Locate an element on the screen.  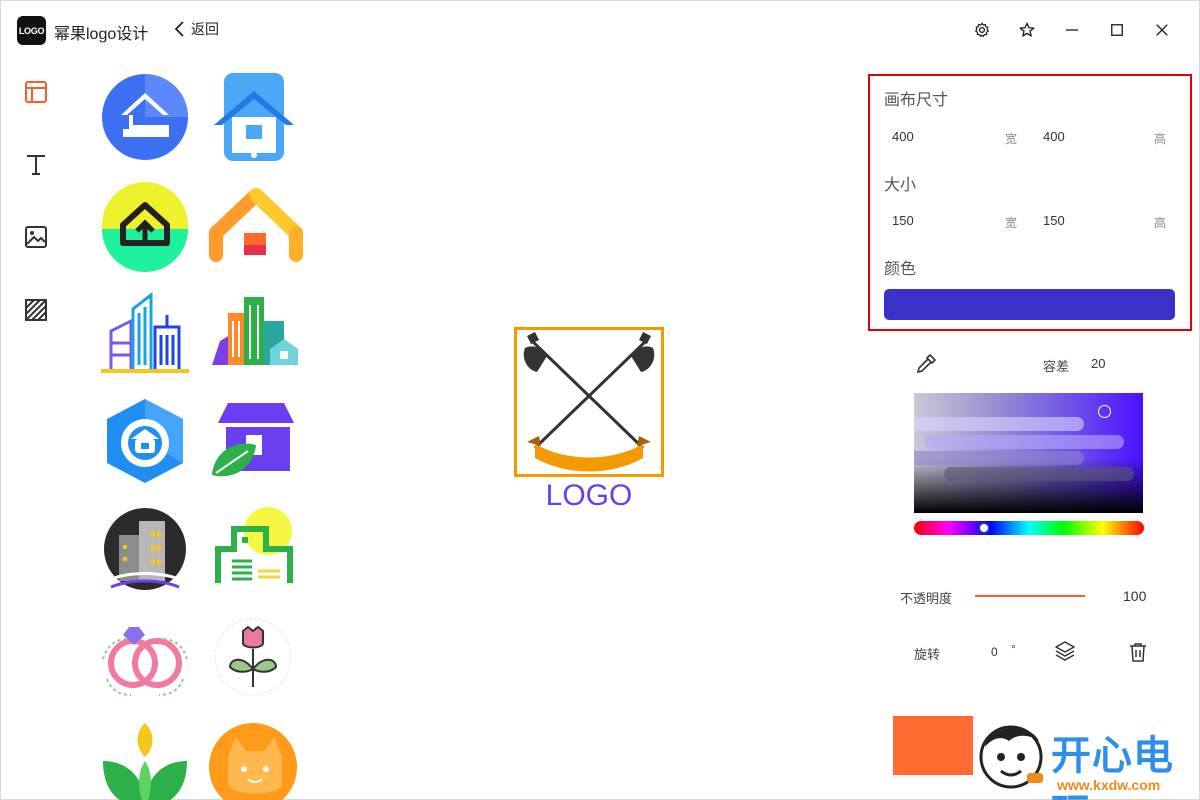
template-house-circle is located at coordinates (145, 117).